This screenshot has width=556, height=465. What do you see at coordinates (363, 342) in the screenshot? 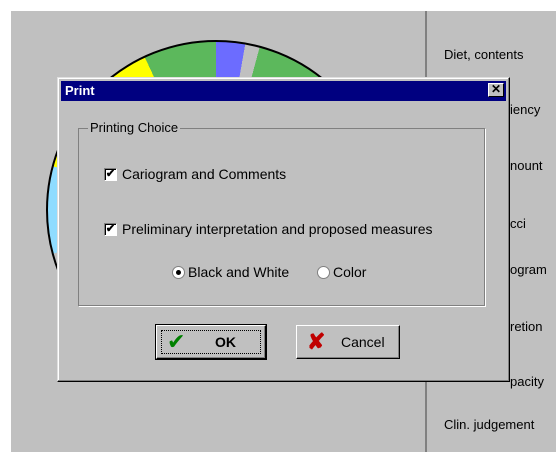
I see `cancel-label: Cancel` at bounding box center [363, 342].